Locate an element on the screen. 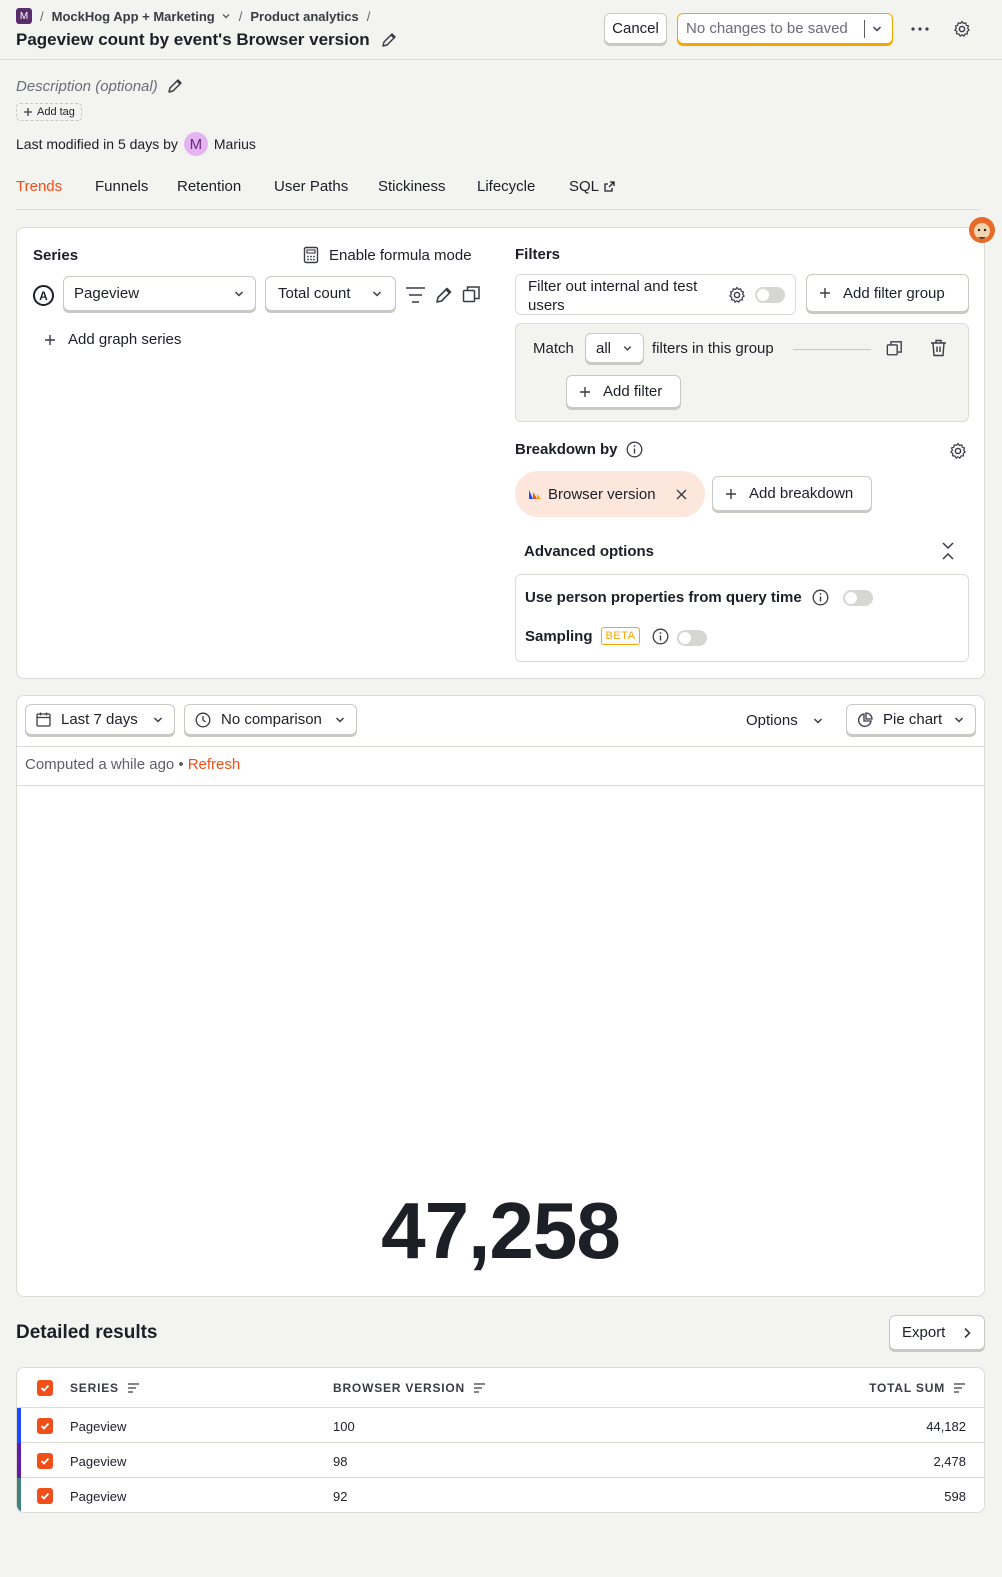  table-header: SERIES BROWSER VERSION TOTAL SUM is located at coordinates (500, 1388).